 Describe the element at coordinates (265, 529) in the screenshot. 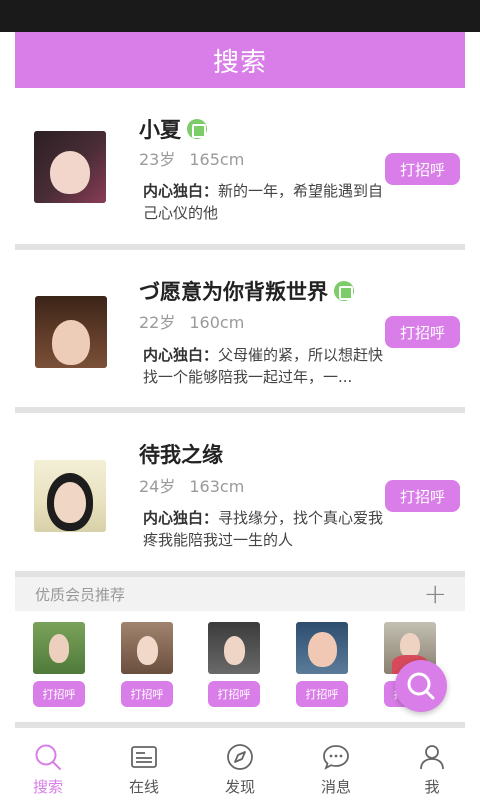

I see `user-bio: 内心独白：寻找缘分，找个真心爱我疼我能陪我过一生的人` at that location.